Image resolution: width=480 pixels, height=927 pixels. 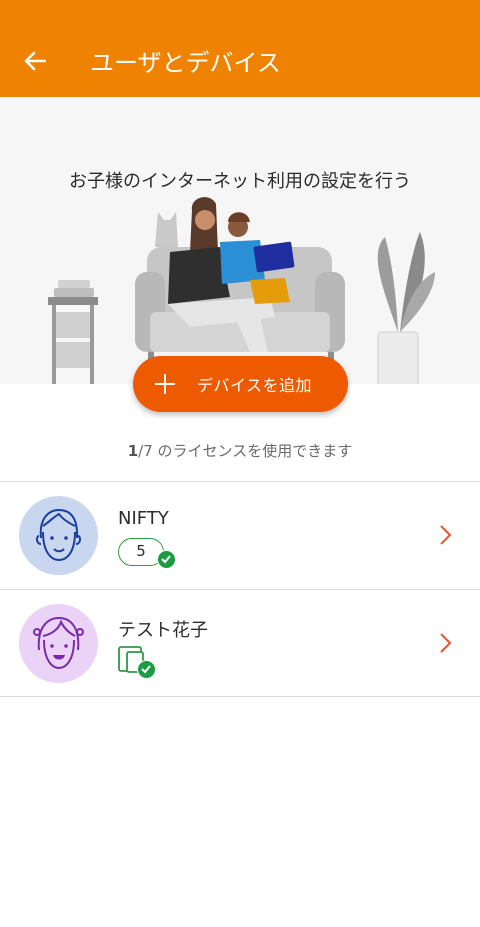 What do you see at coordinates (133, 451) in the screenshot?
I see `license-used-count: 1` at bounding box center [133, 451].